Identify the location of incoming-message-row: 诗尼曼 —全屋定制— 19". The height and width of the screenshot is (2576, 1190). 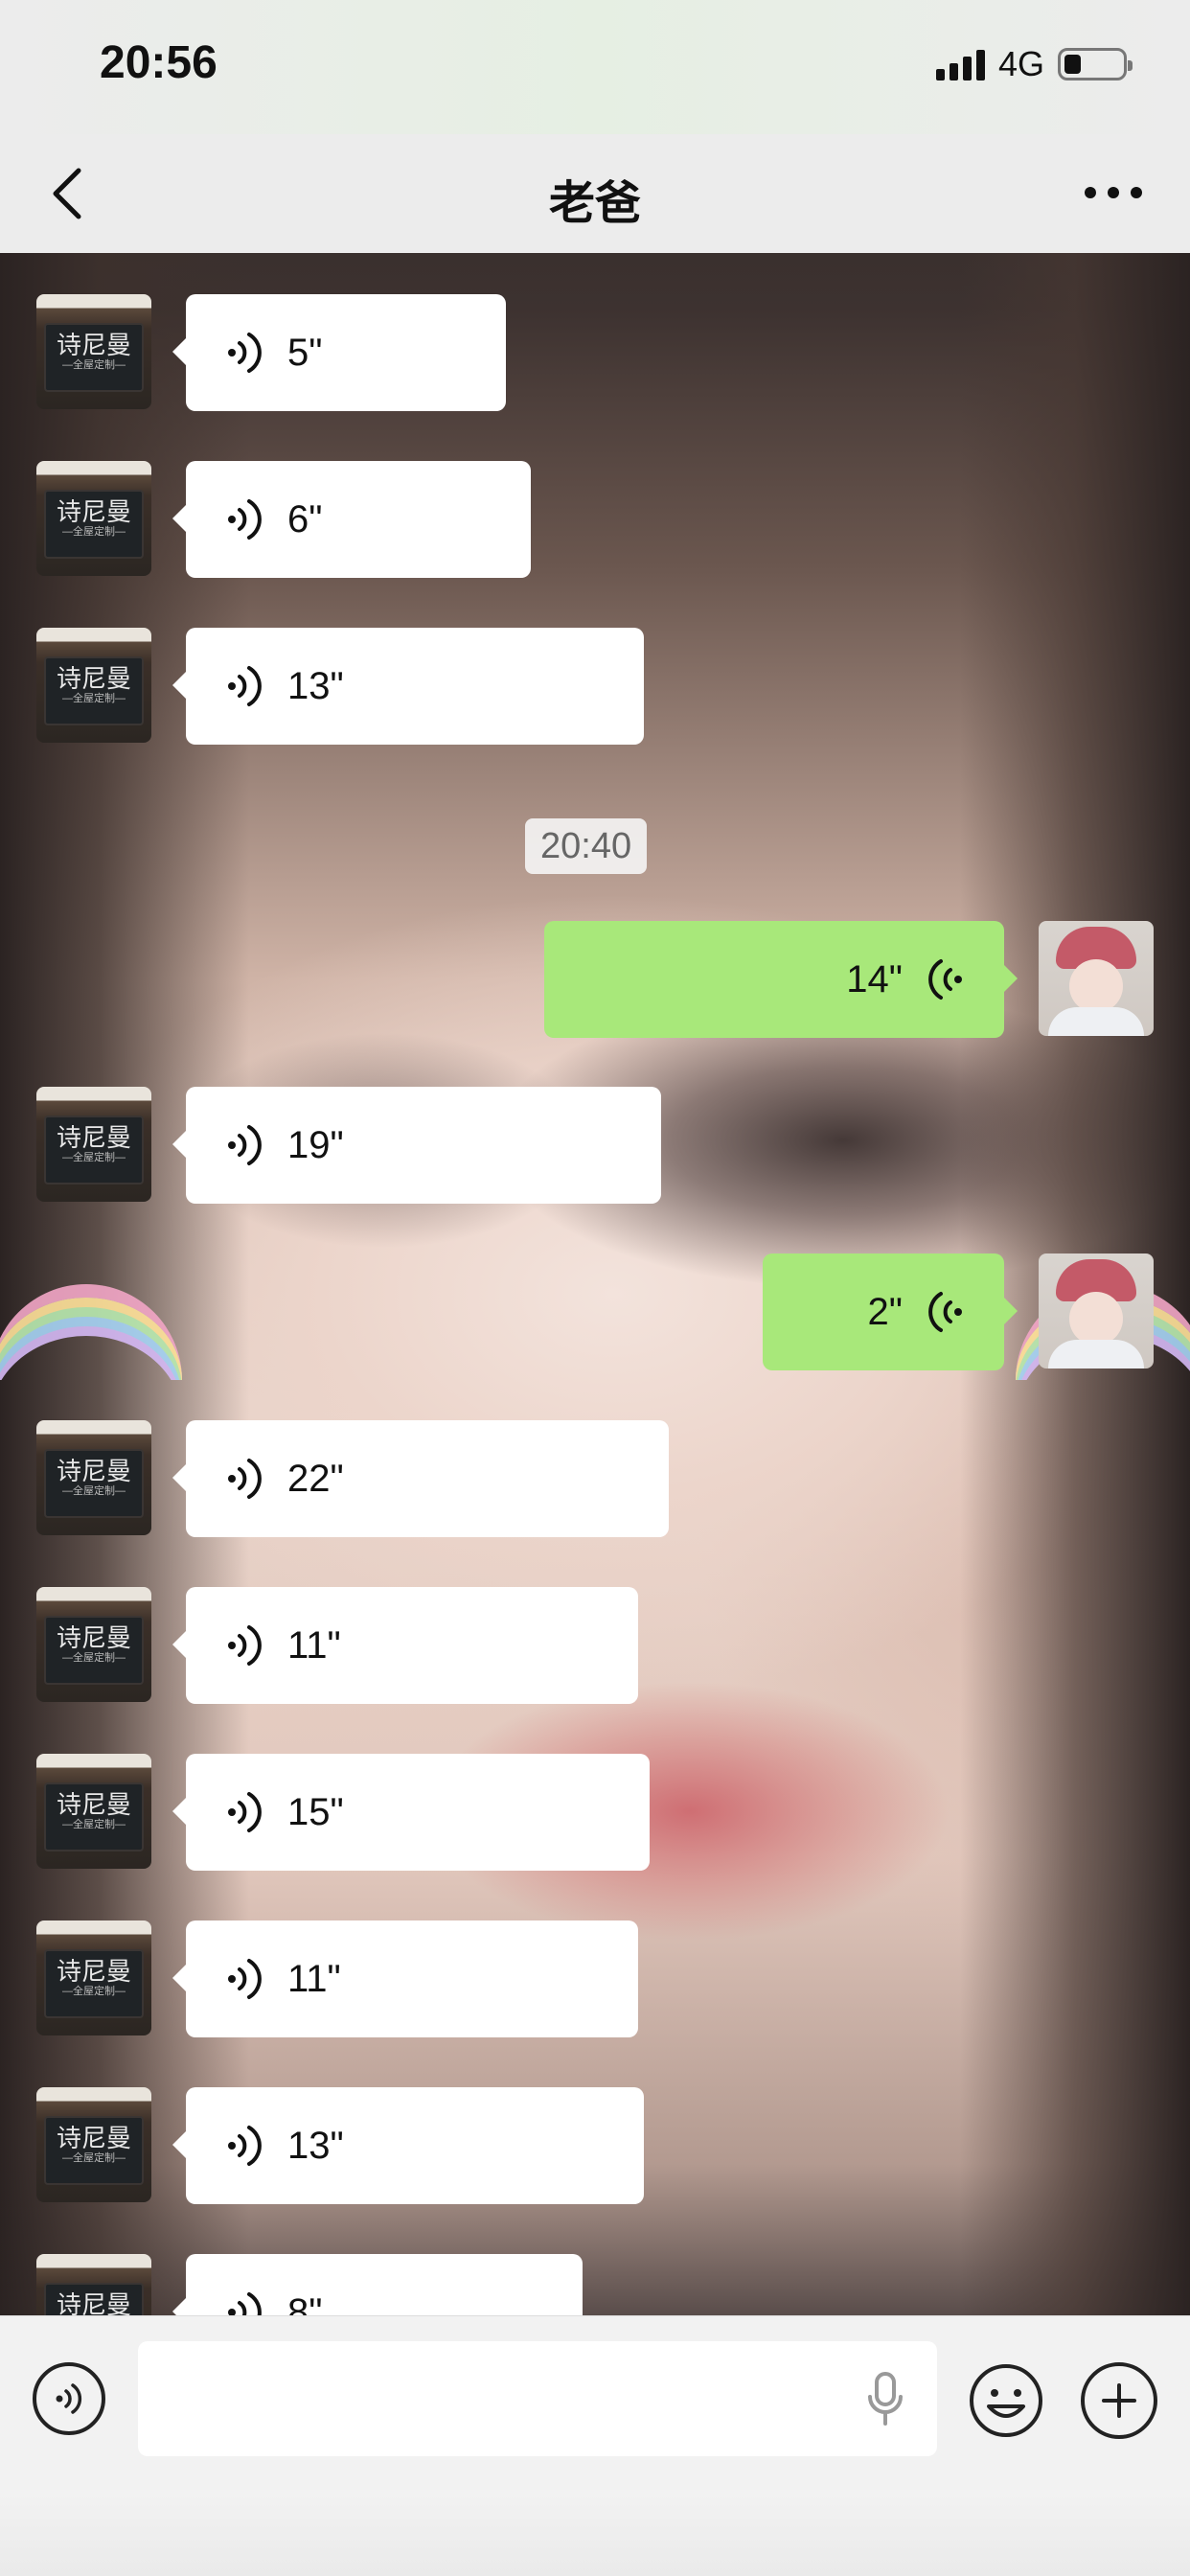
(595, 1145).